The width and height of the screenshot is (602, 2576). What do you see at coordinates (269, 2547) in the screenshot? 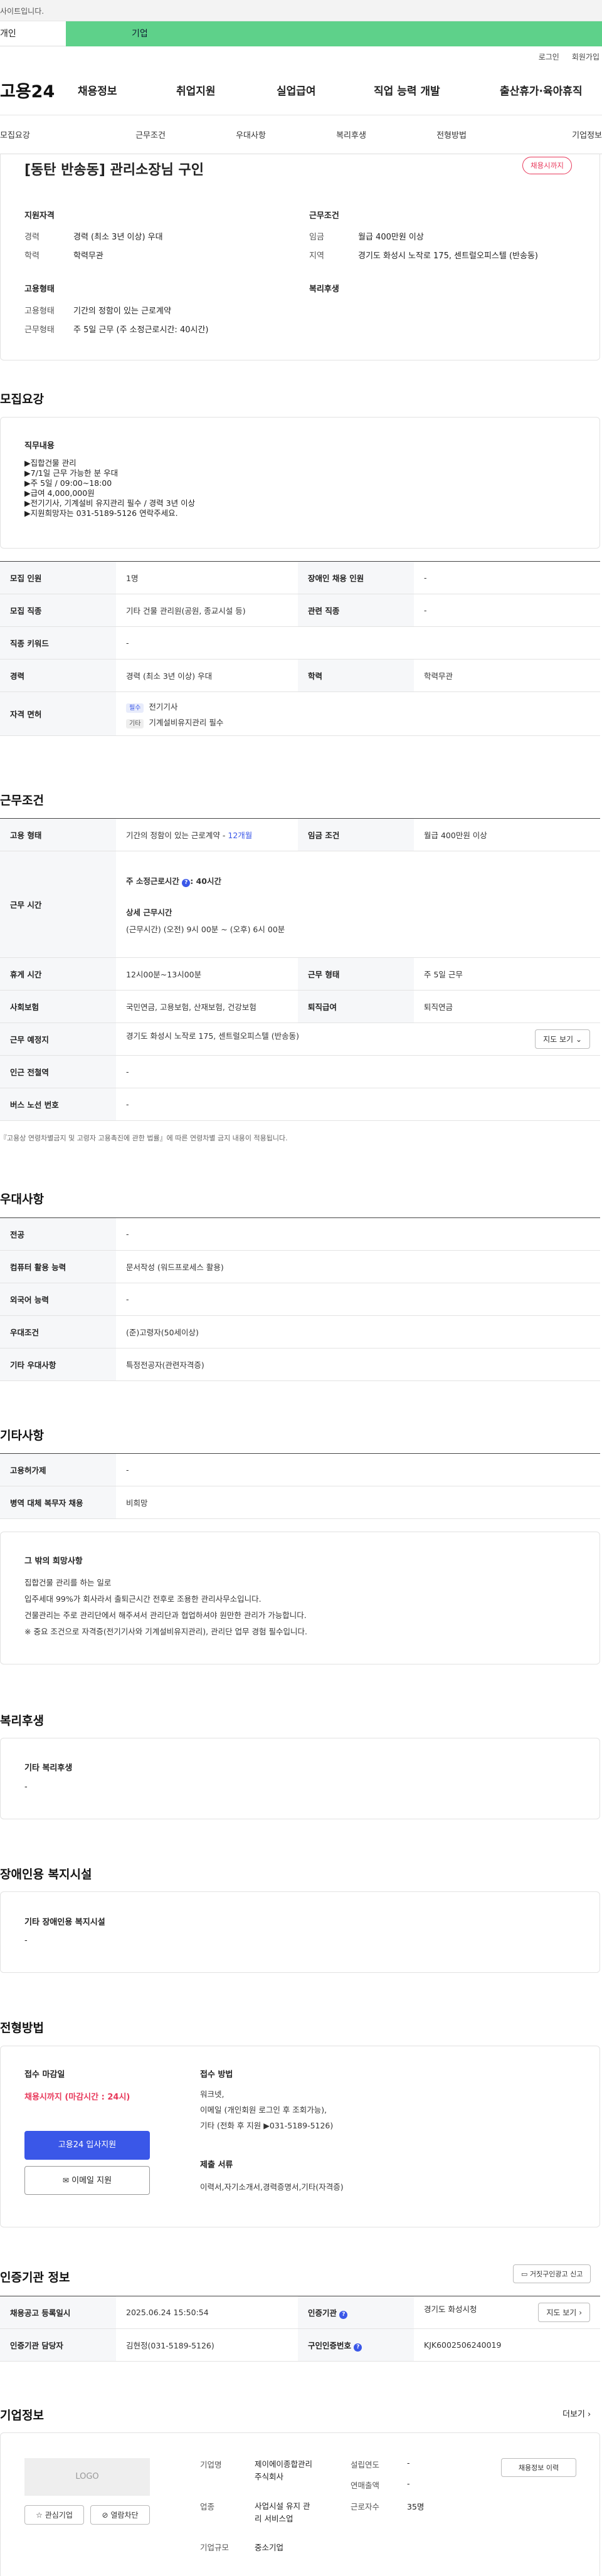
I see `company-size: 중소기업` at bounding box center [269, 2547].